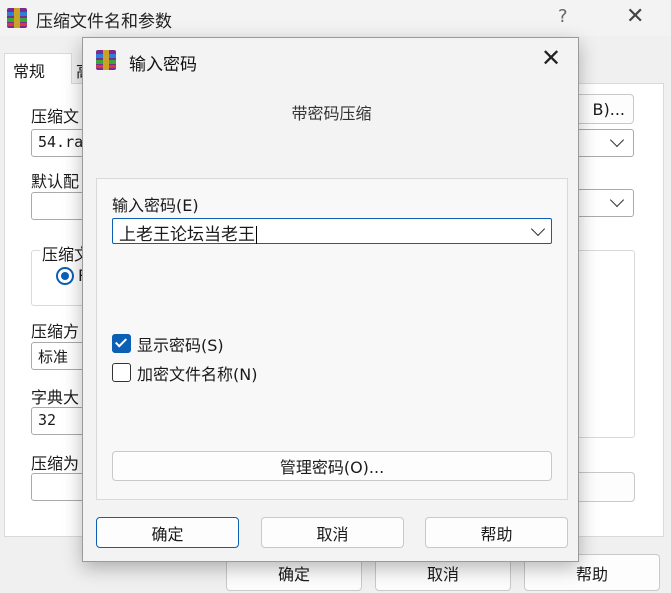 This screenshot has height=593, width=671. I want to click on radio-dot-icon, so click(65, 276).